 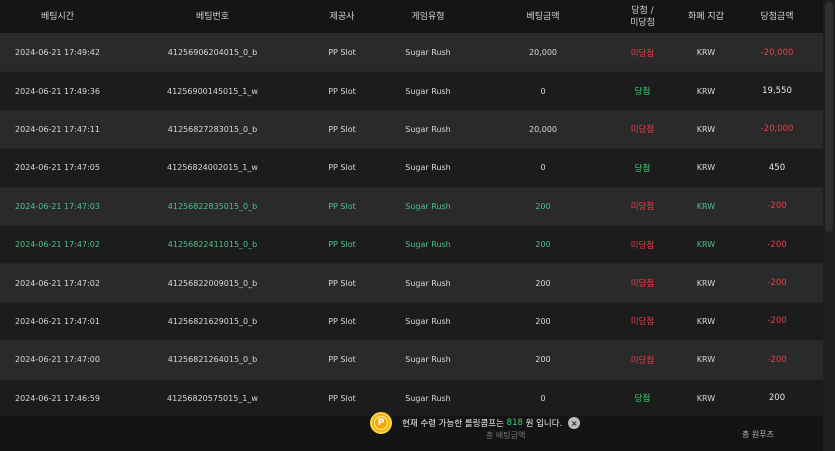 I want to click on toast-text-after: 원 입니다., so click(x=544, y=424).